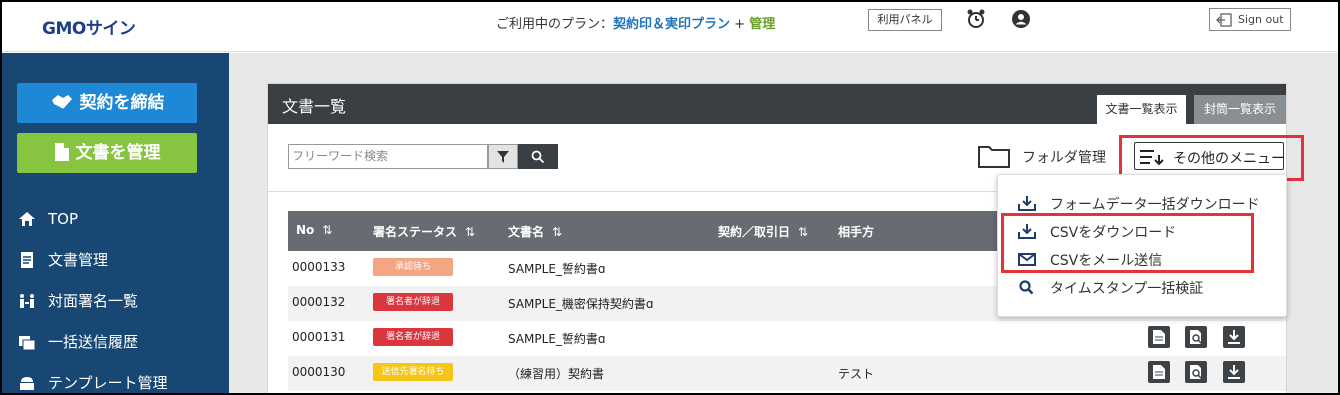 This screenshot has height=395, width=1340. Describe the element at coordinates (93, 301) in the screenshot. I see `sidebar-item-label: 対面署名一覧` at that location.